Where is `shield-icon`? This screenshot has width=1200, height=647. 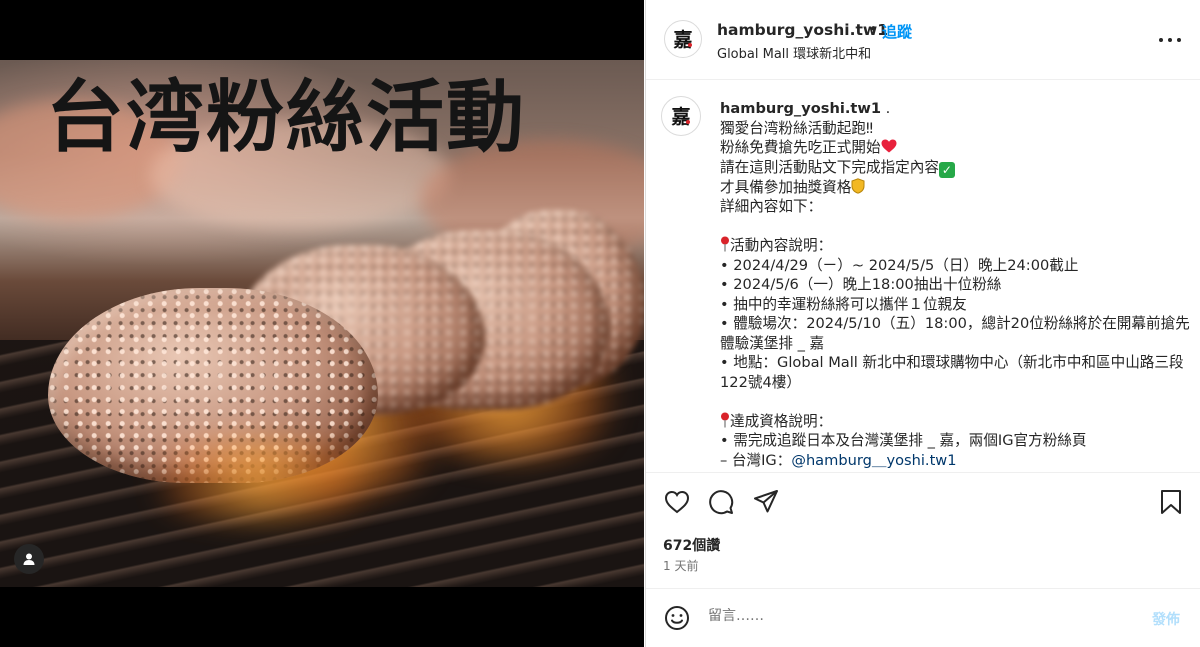
shield-icon is located at coordinates (858, 185).